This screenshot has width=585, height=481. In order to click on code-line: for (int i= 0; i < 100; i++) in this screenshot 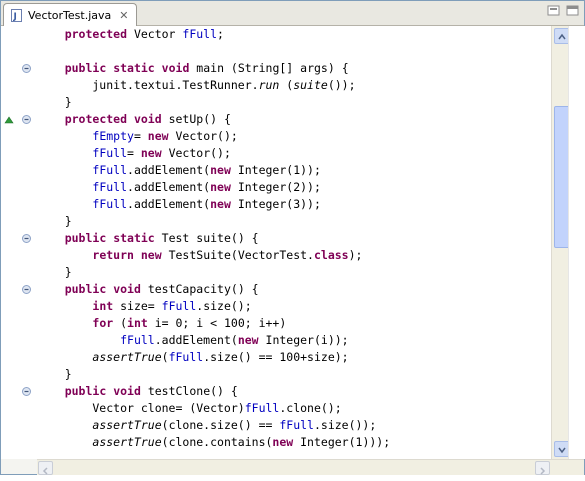, I will do `click(161, 323)`.